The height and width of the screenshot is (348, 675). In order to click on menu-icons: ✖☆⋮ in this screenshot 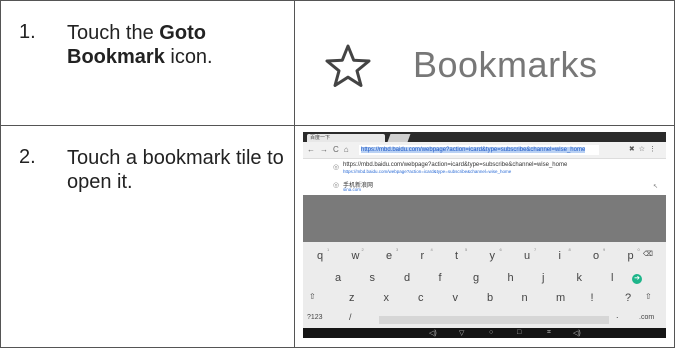, I will do `click(644, 149)`.